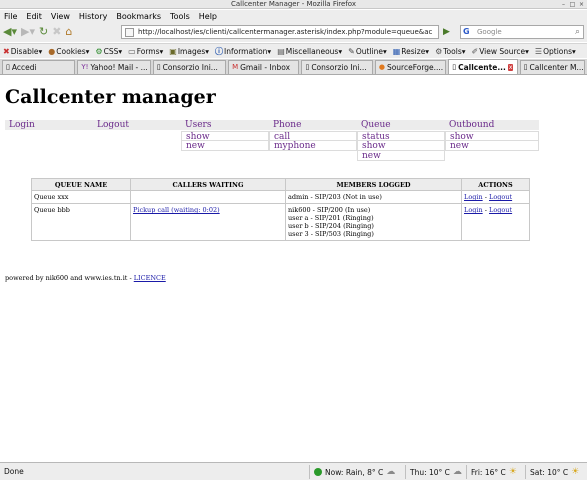  Describe the element at coordinates (10, 16) in the screenshot. I see `menu-file: File` at that location.